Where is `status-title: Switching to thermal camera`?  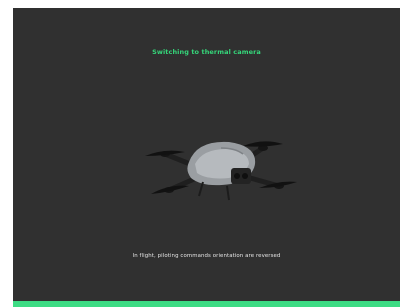
status-title: Switching to thermal camera is located at coordinates (206, 52).